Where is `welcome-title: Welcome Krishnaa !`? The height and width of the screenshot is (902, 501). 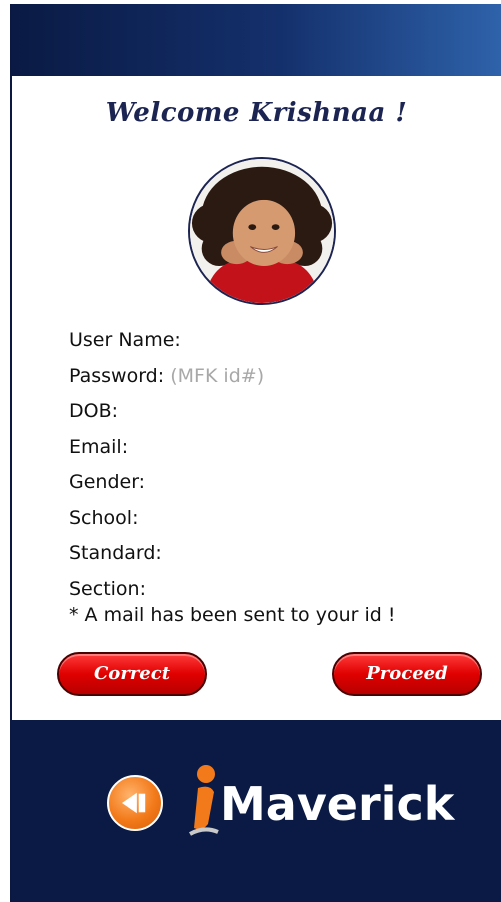 welcome-title: Welcome Krishnaa ! is located at coordinates (256, 113).